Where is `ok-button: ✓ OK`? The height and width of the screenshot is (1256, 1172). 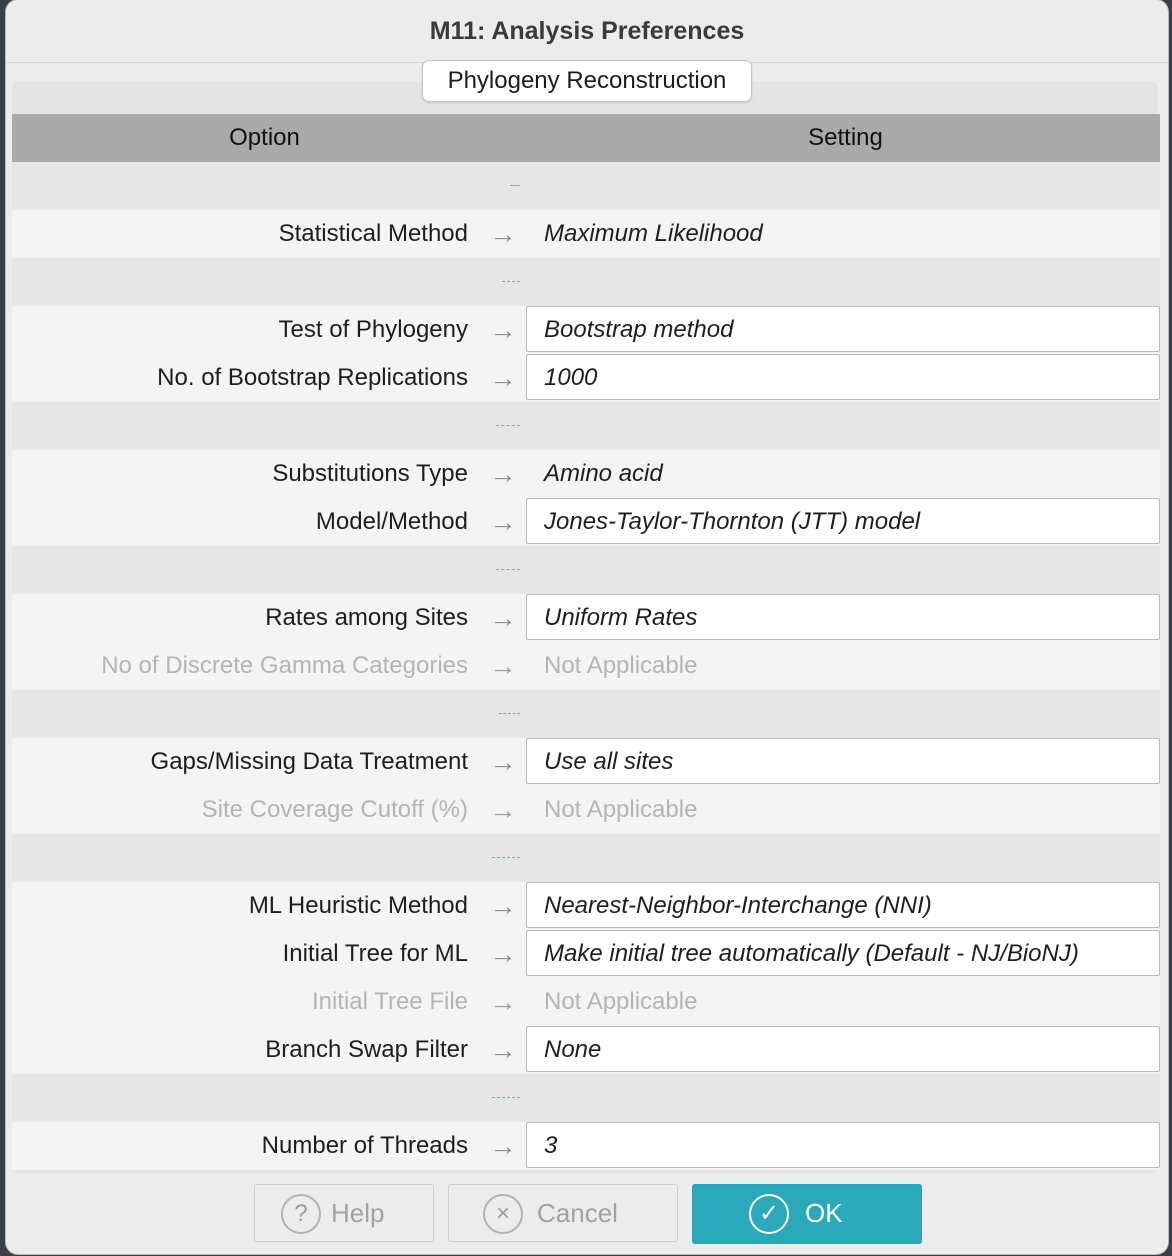
ok-button: ✓ OK is located at coordinates (807, 1214).